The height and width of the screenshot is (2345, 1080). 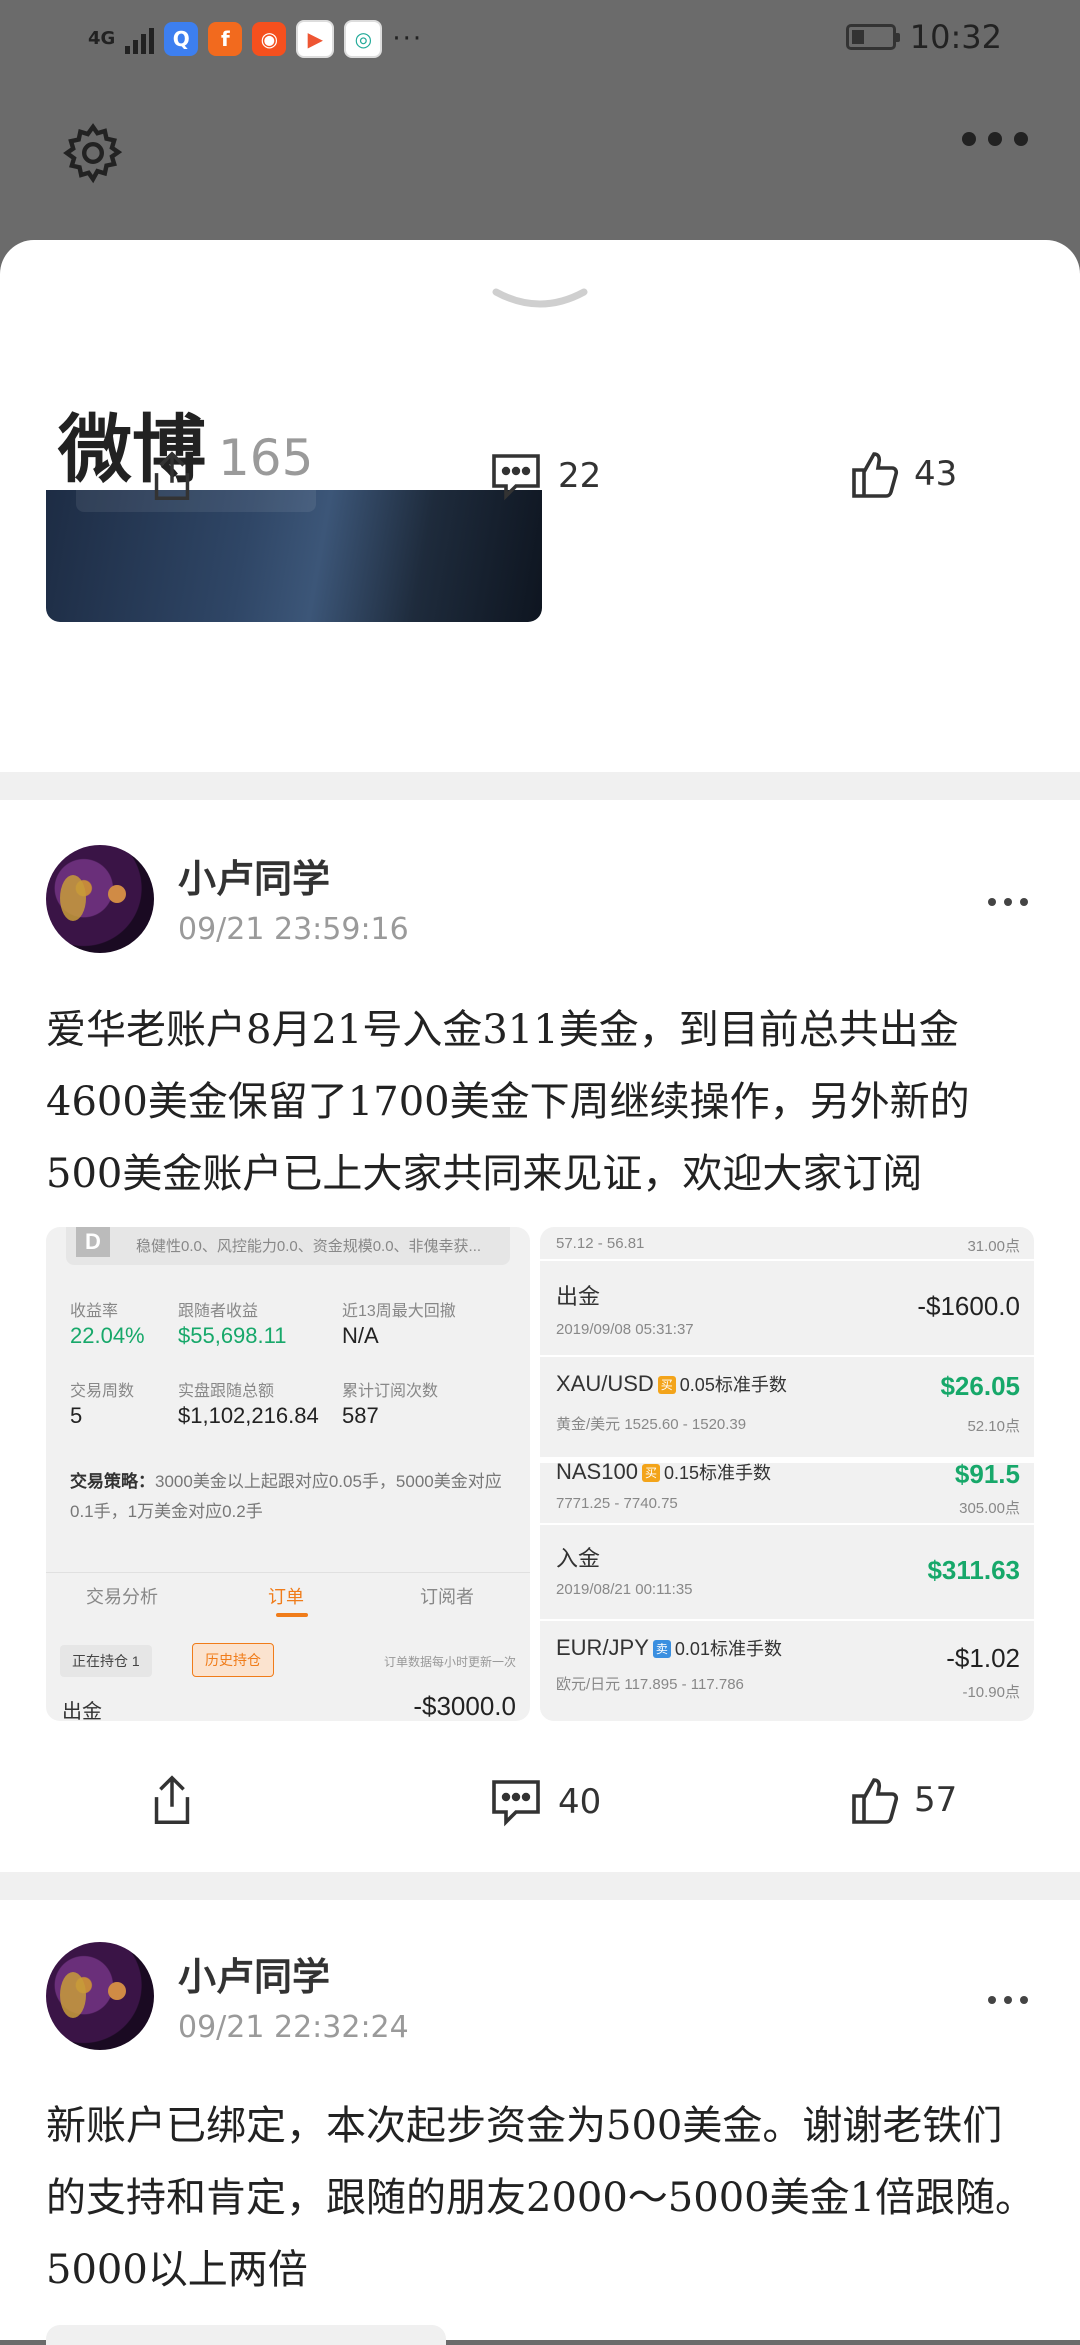 What do you see at coordinates (360, 1335) in the screenshot?
I see `stat-value: N/A` at bounding box center [360, 1335].